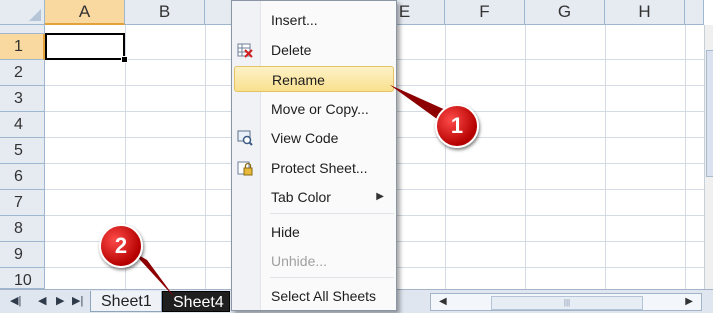 The image size is (713, 313). What do you see at coordinates (22, 99) in the screenshot?
I see `row-header-3: 3` at bounding box center [22, 99].